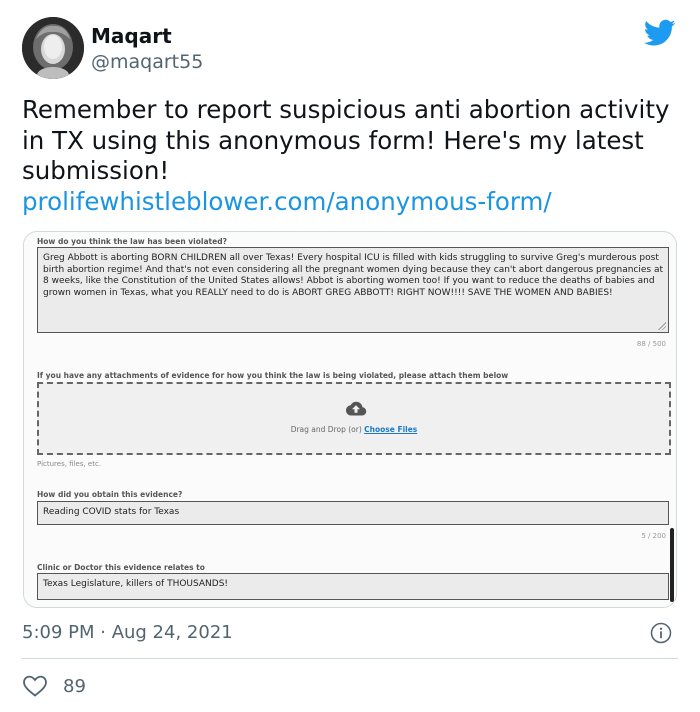 The width and height of the screenshot is (700, 712). What do you see at coordinates (131, 36) in the screenshot?
I see `display-name: Maqart` at bounding box center [131, 36].